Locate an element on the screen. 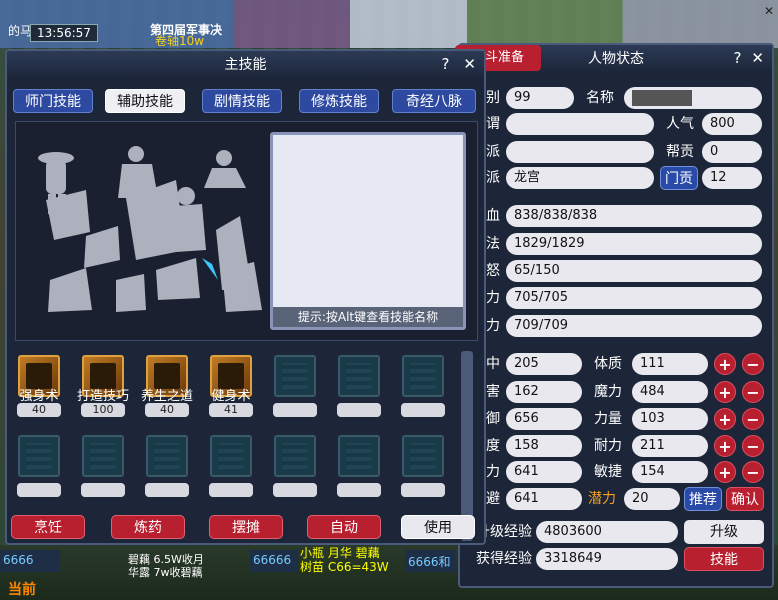  popularity-value: 800 is located at coordinates (732, 124).